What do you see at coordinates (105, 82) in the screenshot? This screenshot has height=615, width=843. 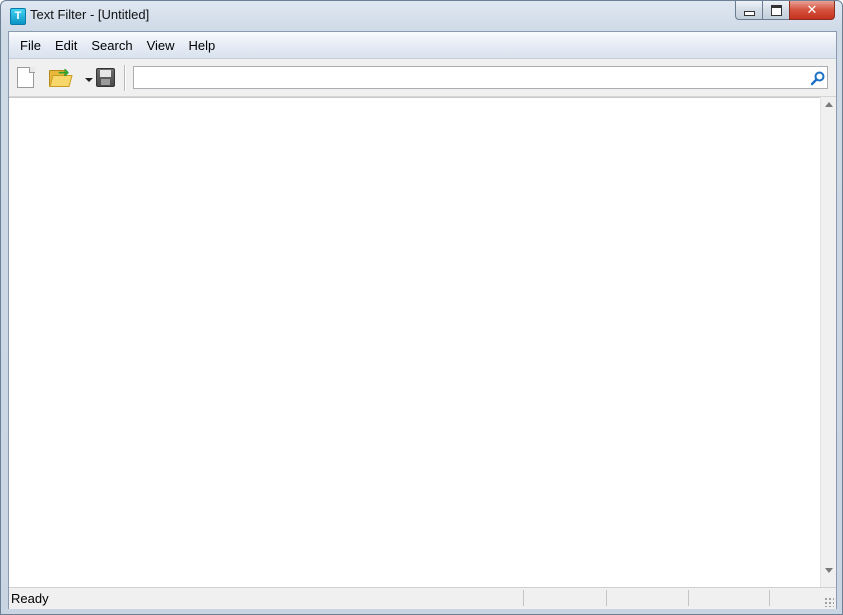 I see `save-disk-shutter` at bounding box center [105, 82].